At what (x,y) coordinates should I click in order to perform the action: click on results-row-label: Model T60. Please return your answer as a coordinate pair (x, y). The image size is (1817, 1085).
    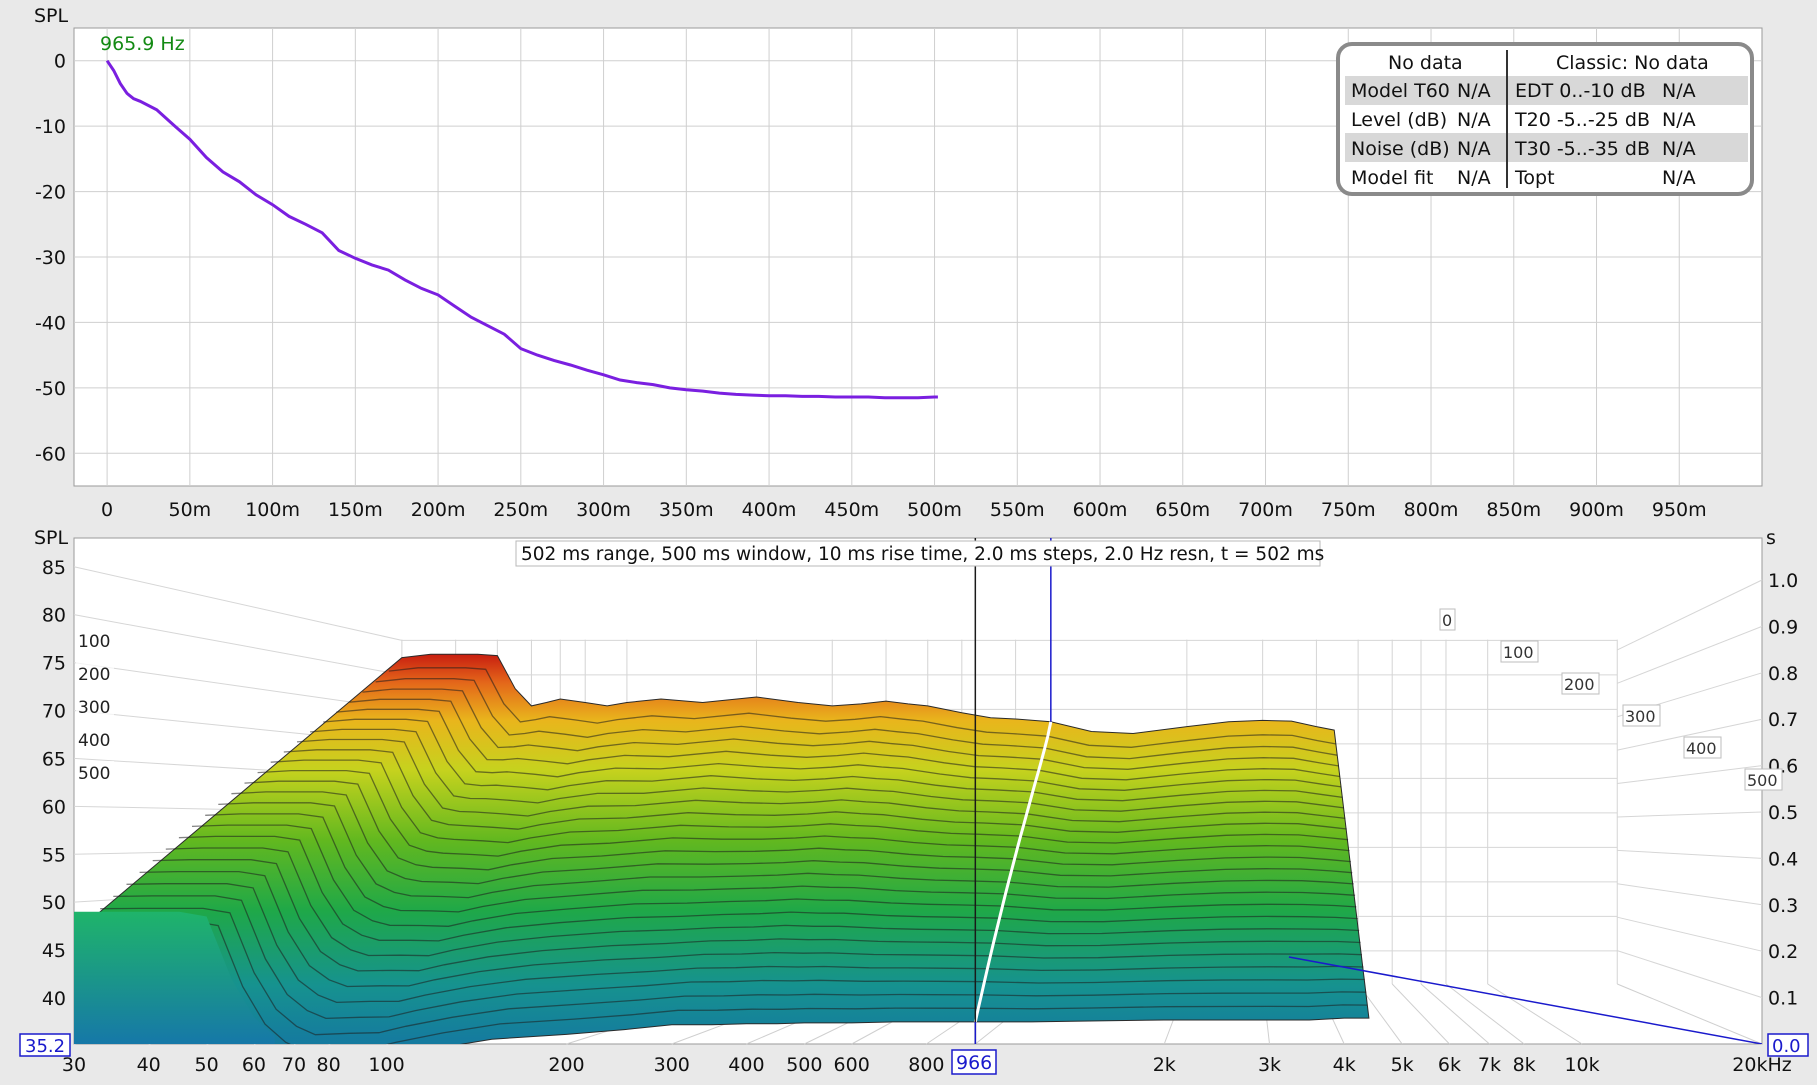
    Looking at the image, I should click on (1400, 91).